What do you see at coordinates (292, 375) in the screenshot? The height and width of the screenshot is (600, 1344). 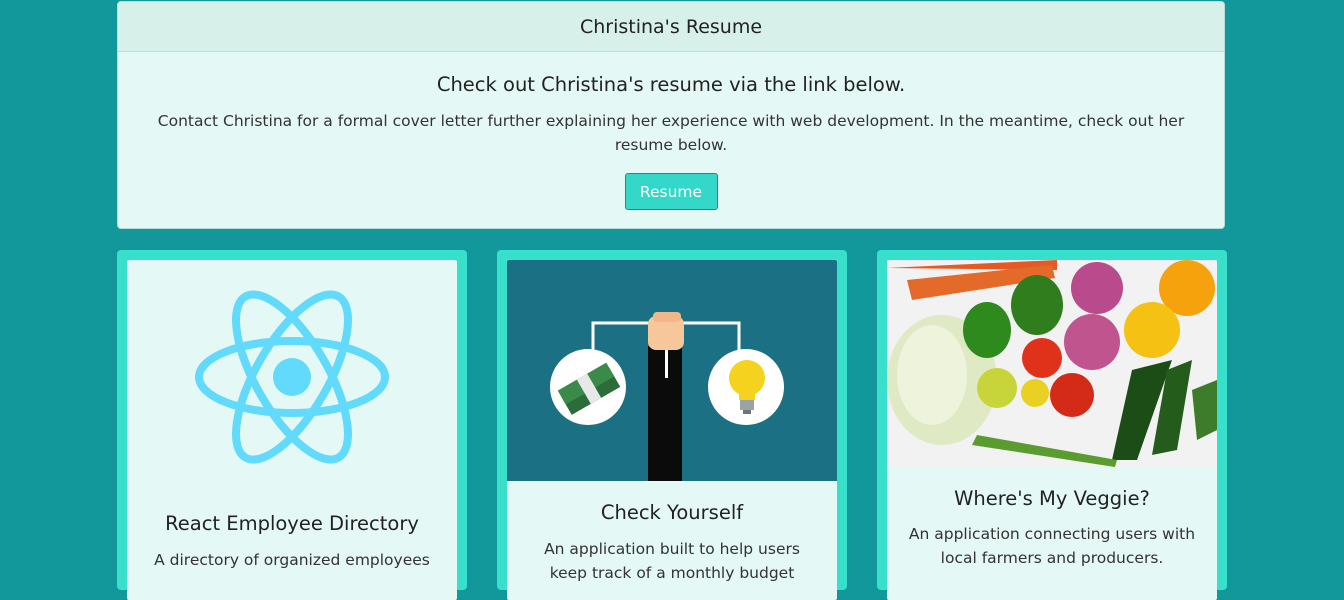 I see `react-logo-icon` at bounding box center [292, 375].